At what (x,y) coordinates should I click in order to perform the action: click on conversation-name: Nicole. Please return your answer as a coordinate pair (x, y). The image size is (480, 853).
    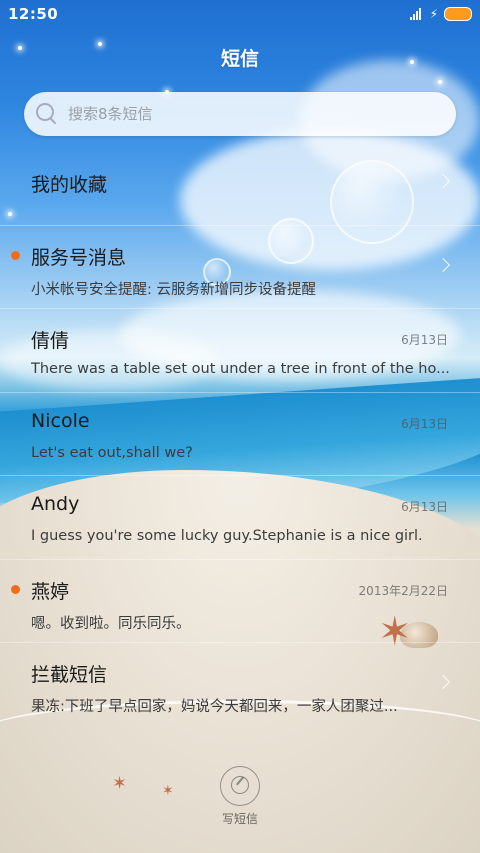
    Looking at the image, I should click on (60, 420).